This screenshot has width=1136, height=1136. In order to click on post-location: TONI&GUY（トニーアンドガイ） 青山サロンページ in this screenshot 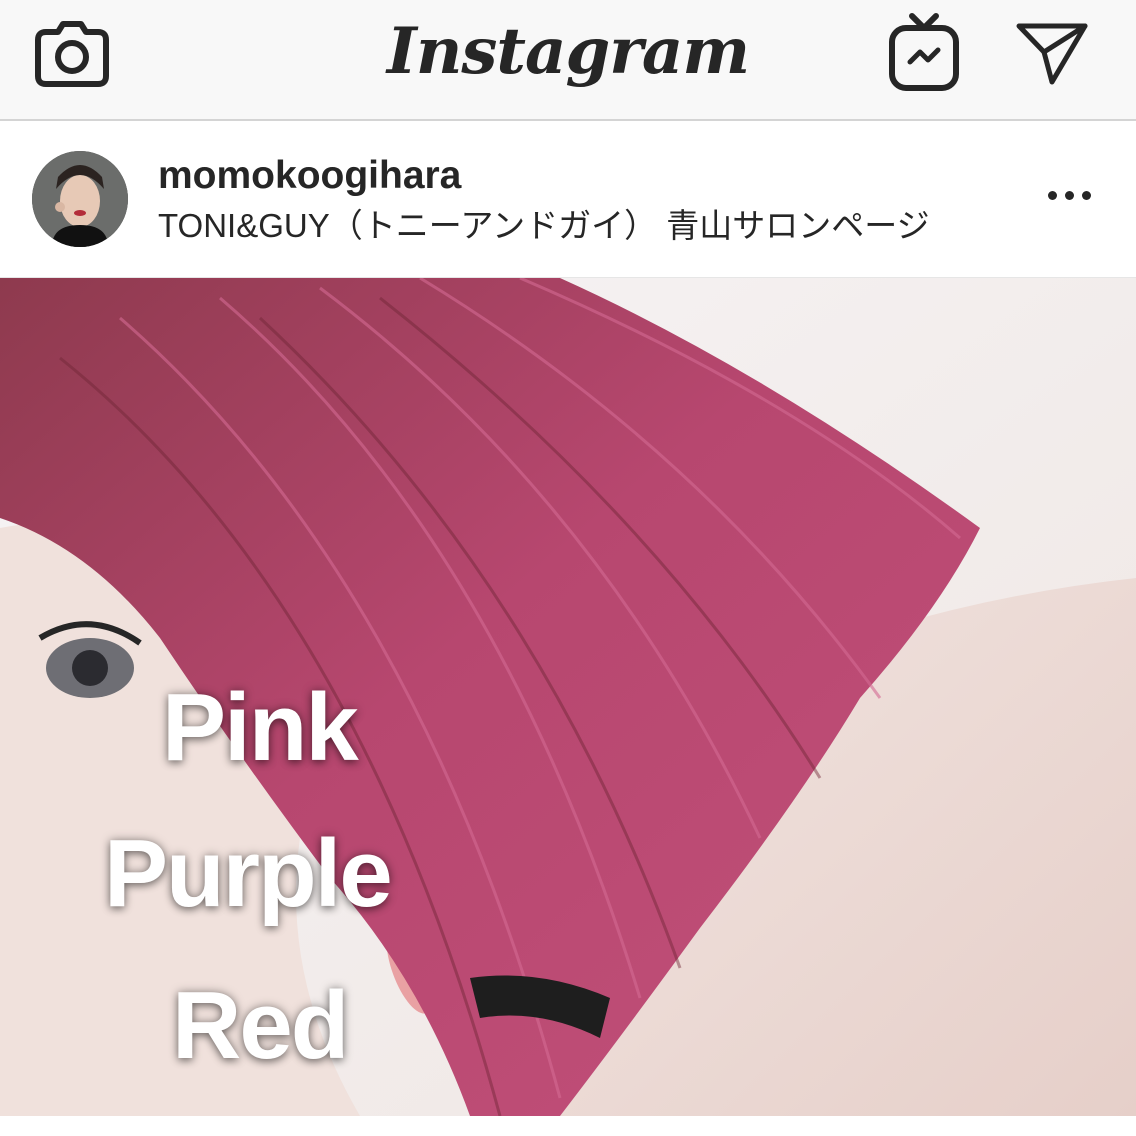, I will do `click(544, 226)`.